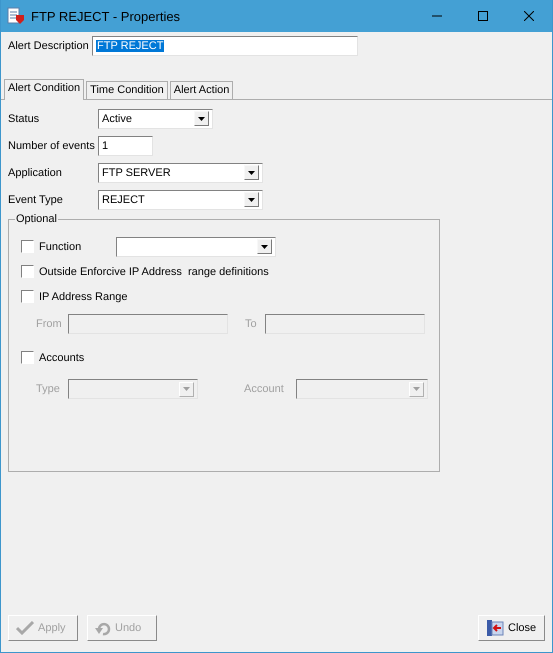 This screenshot has width=553, height=653. Describe the element at coordinates (60, 246) in the screenshot. I see `checkbox-label: Function` at that location.